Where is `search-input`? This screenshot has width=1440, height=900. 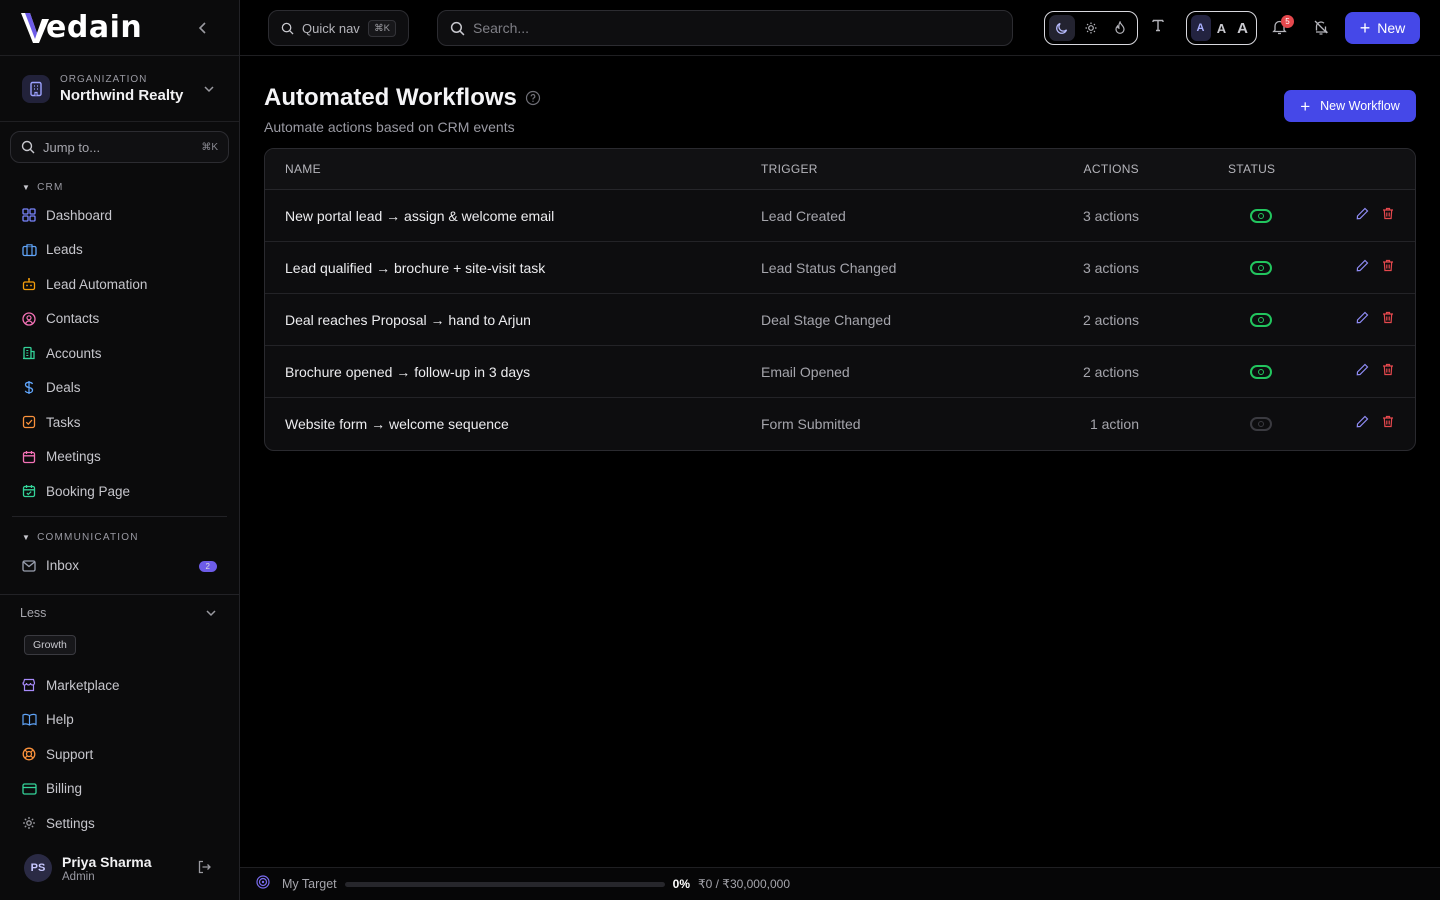
search-input is located at coordinates (723, 28).